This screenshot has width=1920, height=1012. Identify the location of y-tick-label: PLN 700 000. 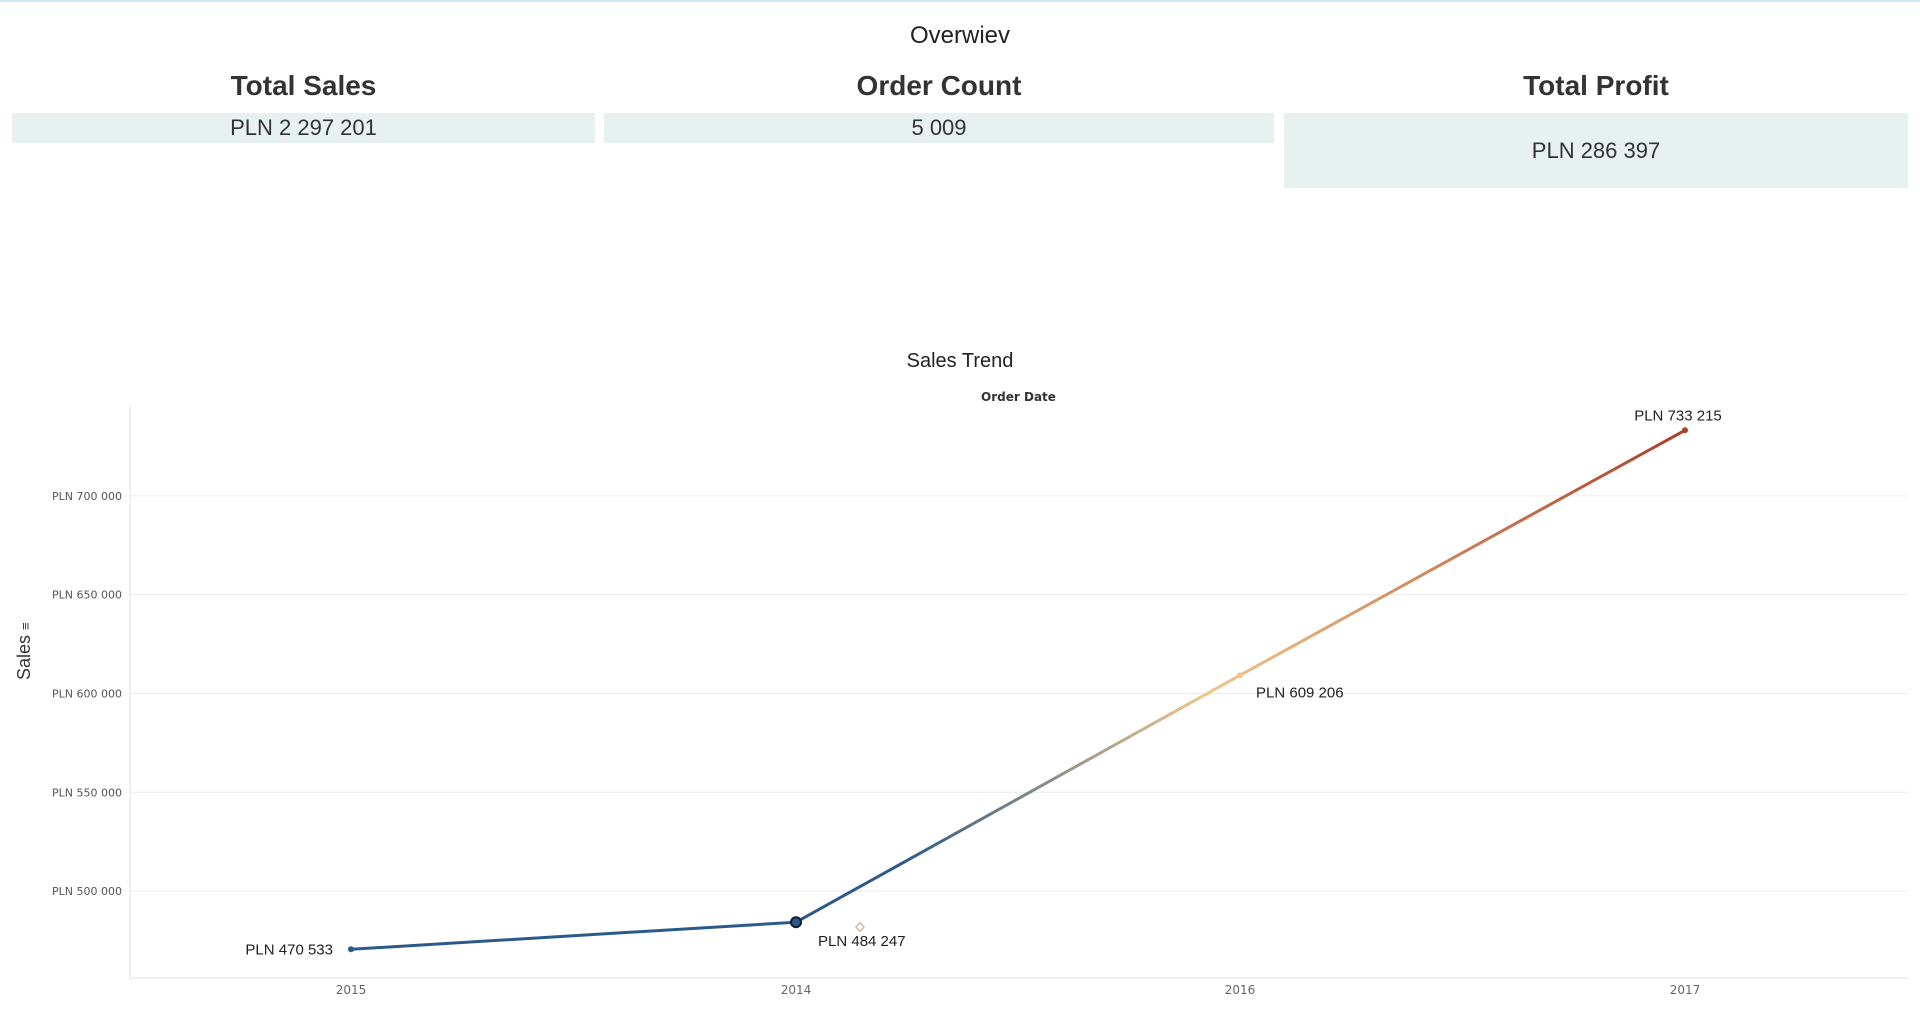
(87, 496).